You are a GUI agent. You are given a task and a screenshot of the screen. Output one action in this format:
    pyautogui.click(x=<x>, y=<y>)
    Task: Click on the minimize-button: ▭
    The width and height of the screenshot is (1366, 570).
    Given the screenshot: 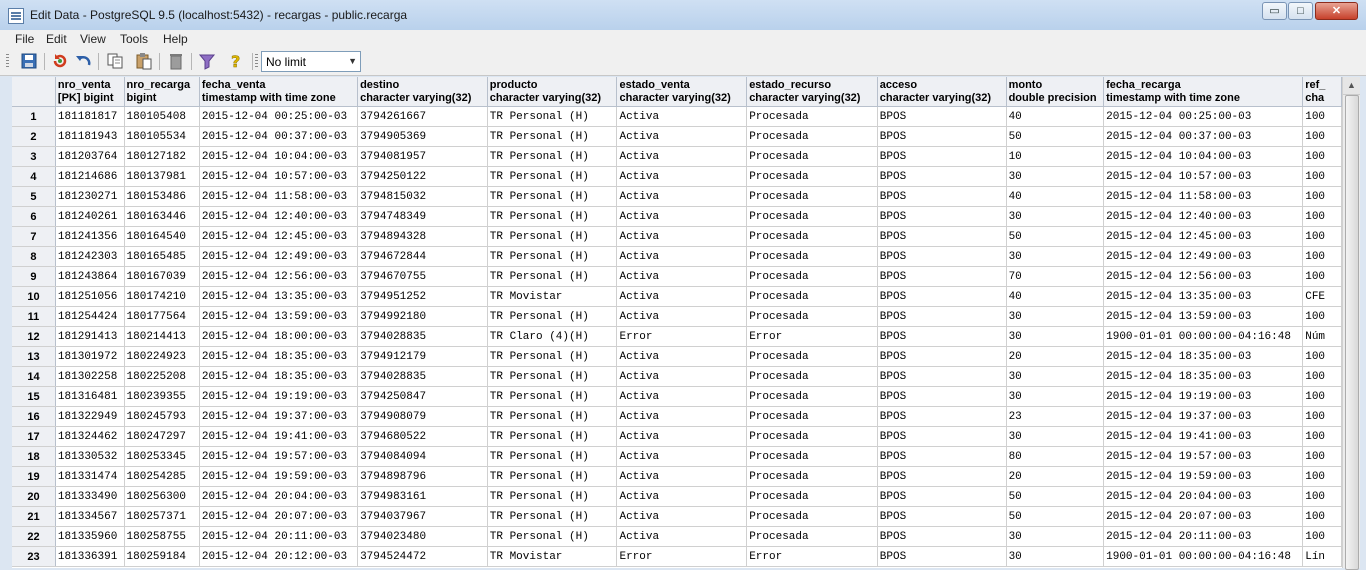 What is the action you would take?
    pyautogui.click(x=1274, y=11)
    